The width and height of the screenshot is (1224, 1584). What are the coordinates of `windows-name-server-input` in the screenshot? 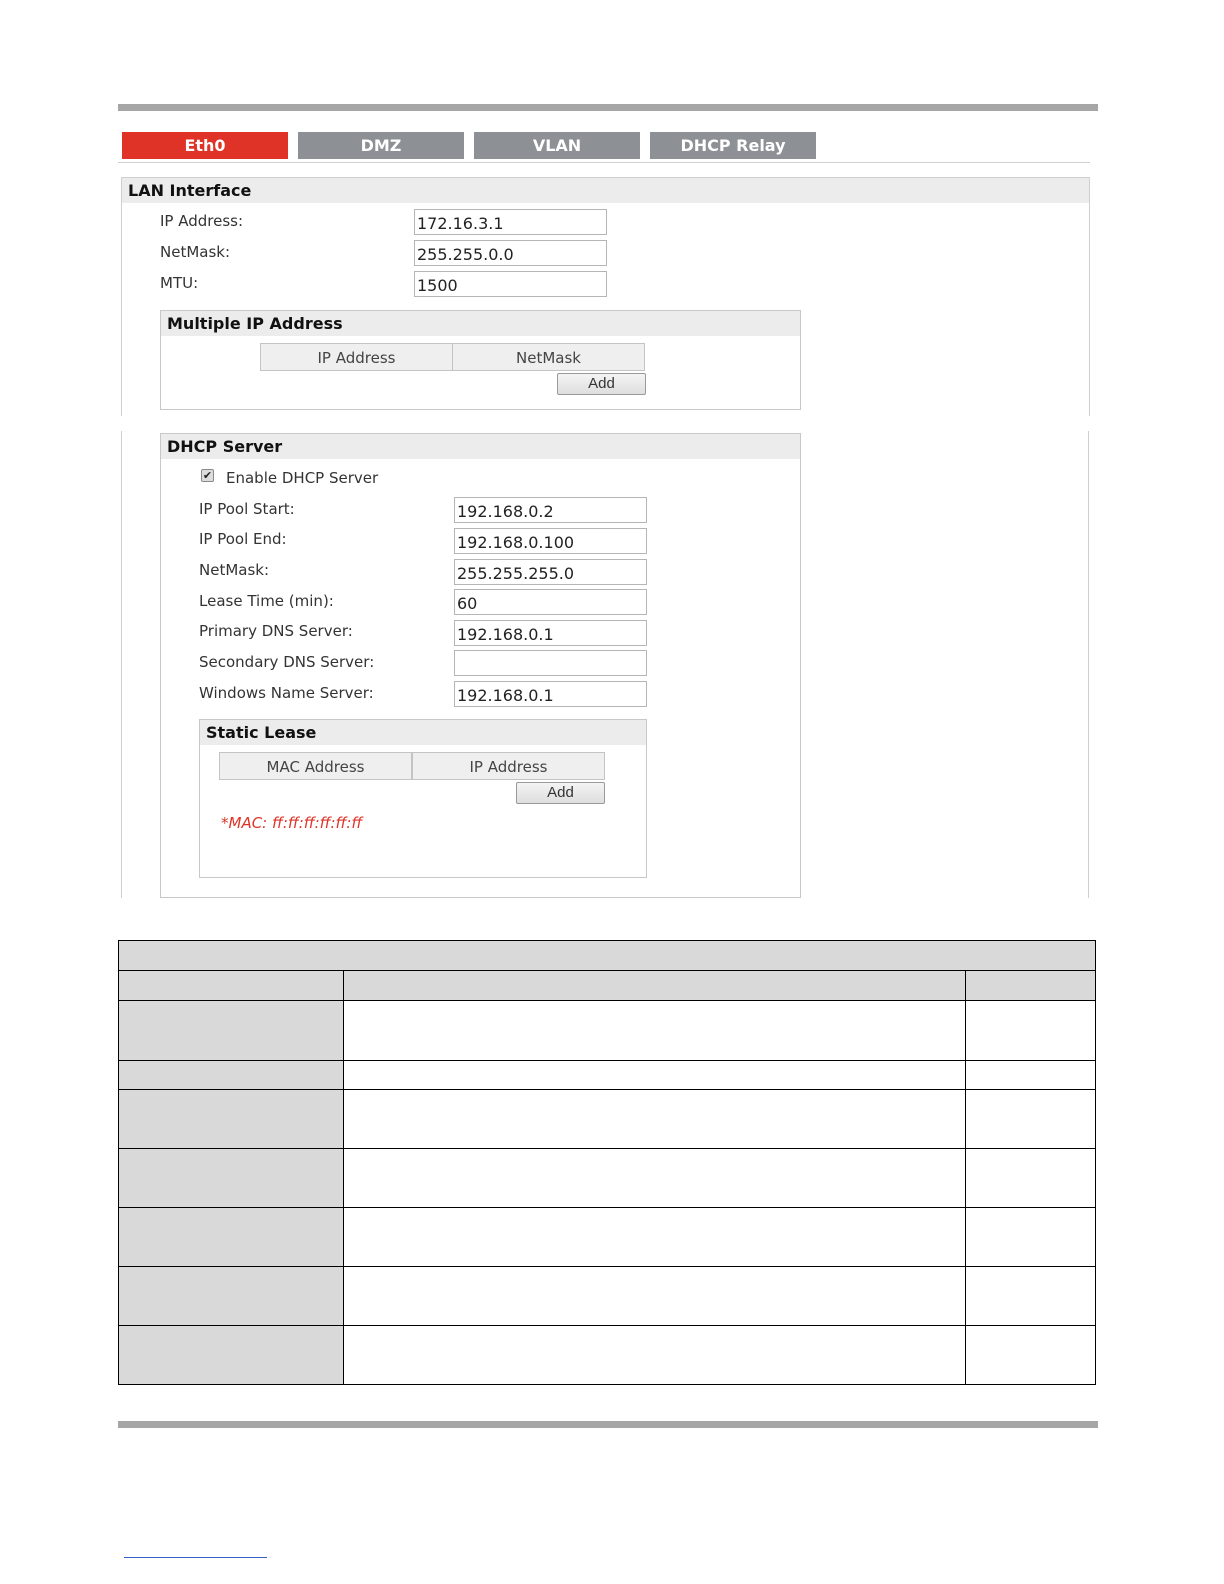 It's located at (550, 694).